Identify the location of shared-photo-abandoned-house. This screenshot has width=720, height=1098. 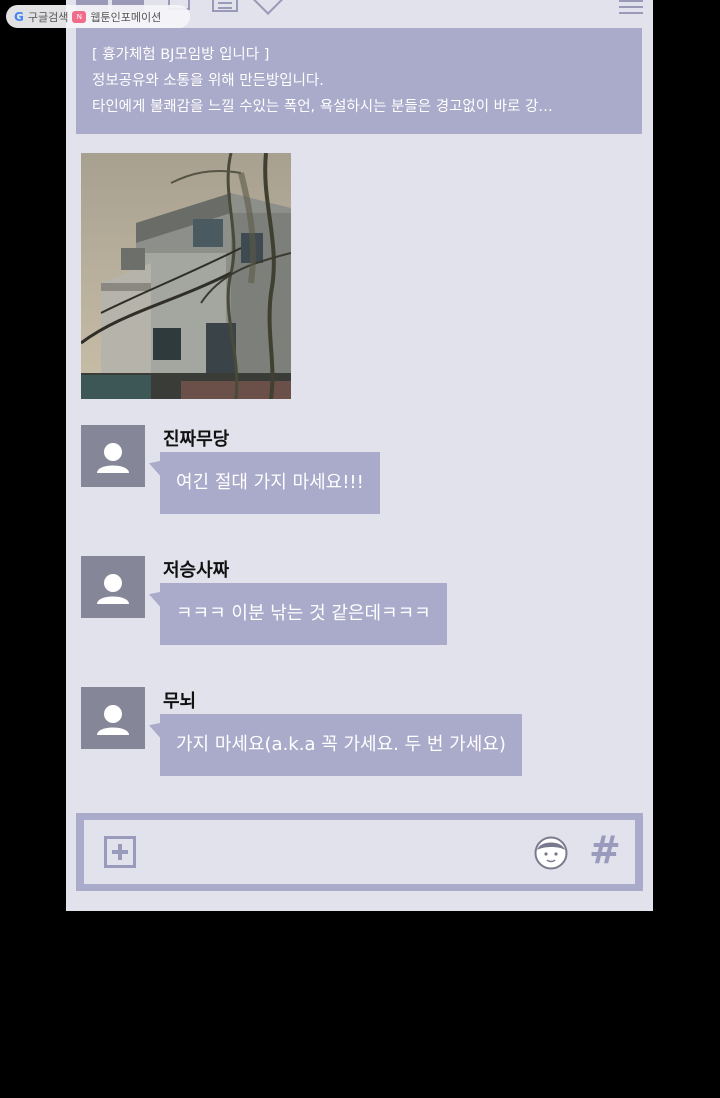
(186, 276).